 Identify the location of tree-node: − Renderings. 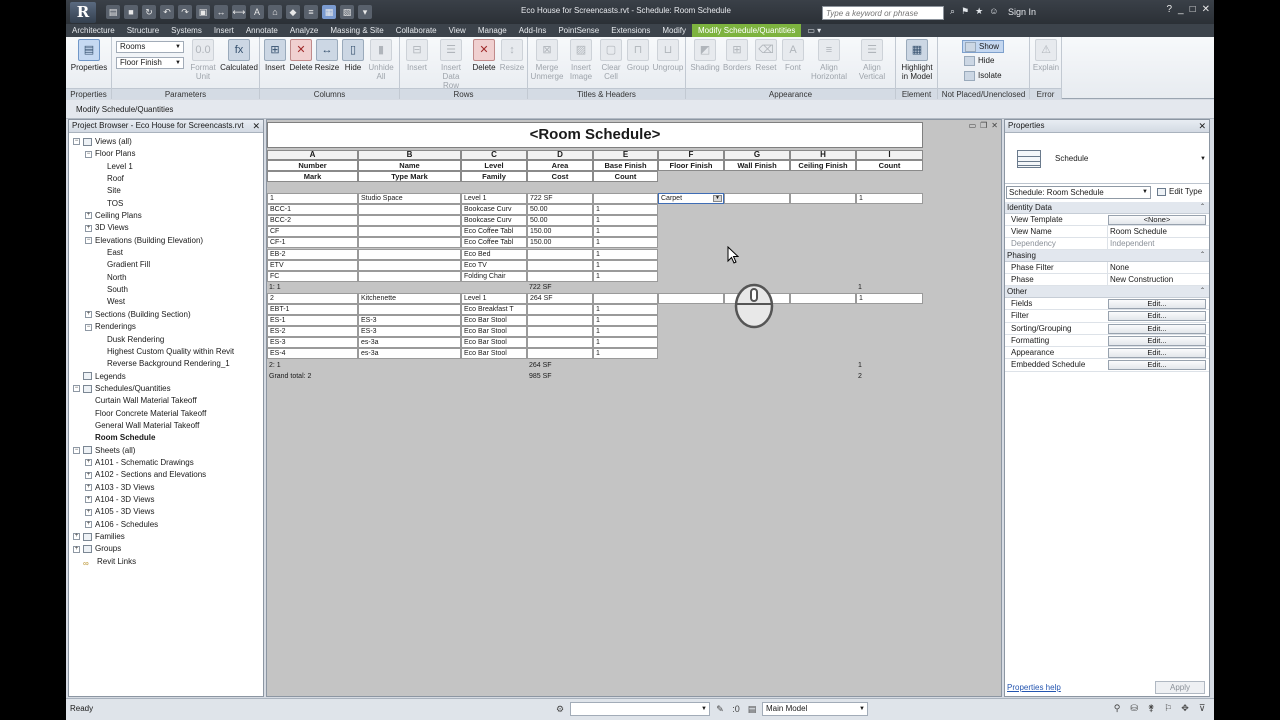
(166, 327).